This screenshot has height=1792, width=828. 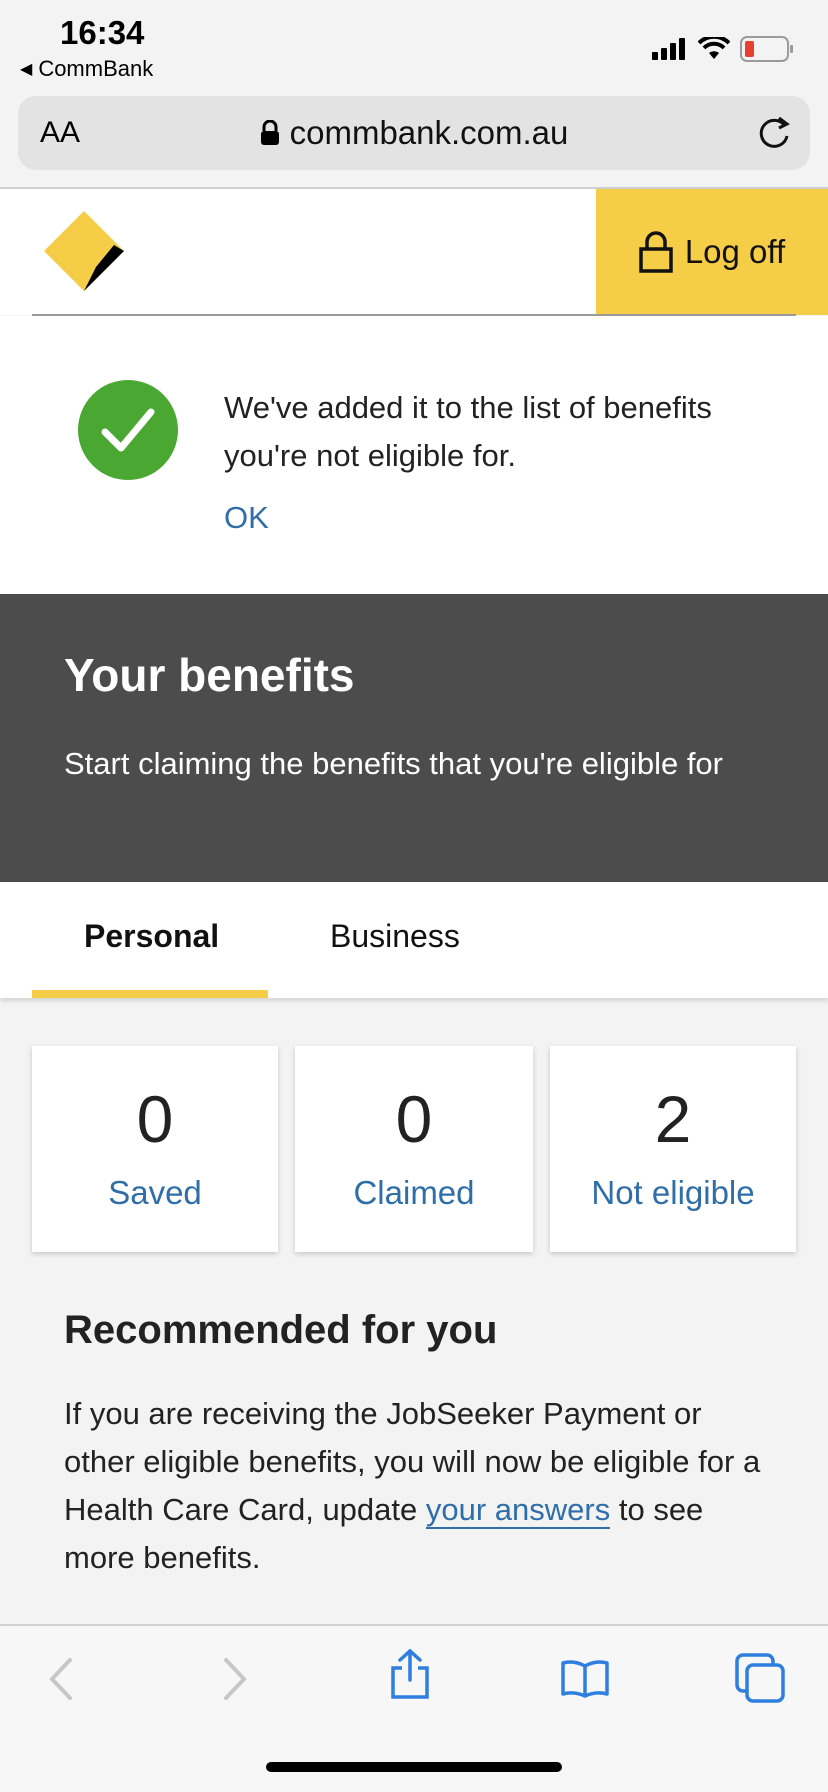 I want to click on claimed-card: 0 Claimed, so click(x=414, y=1149).